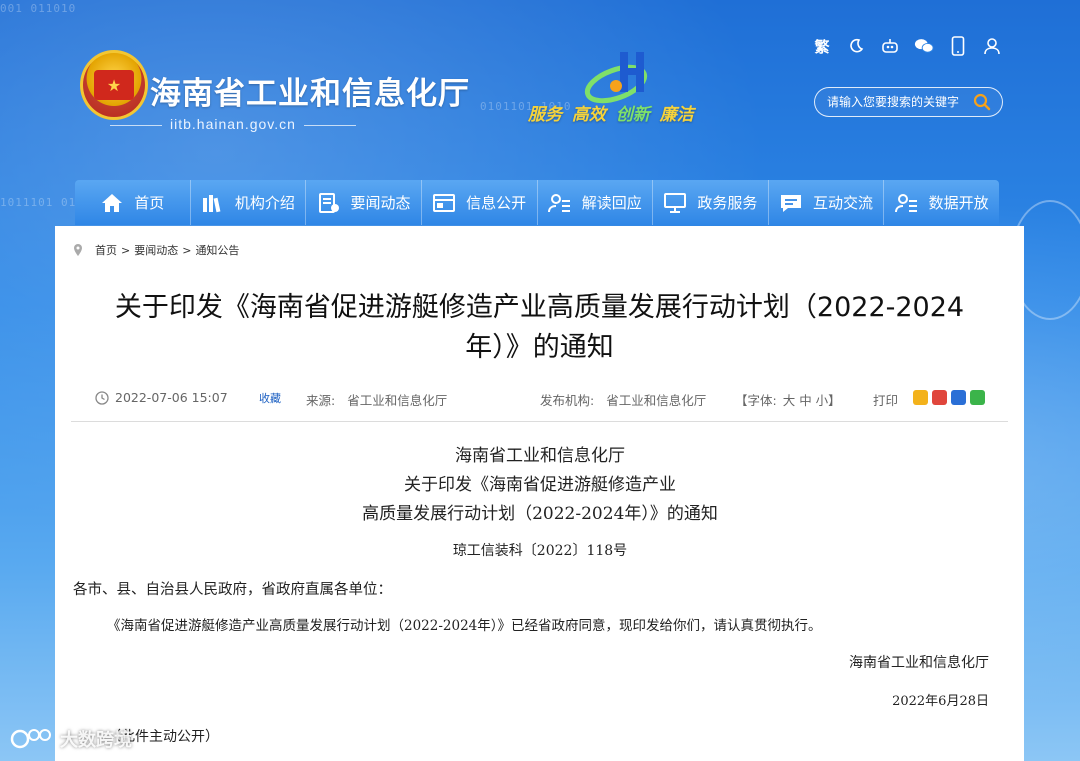 The image size is (1080, 761). Describe the element at coordinates (96, 740) in the screenshot. I see `watermark-text: 大数跨境` at that location.